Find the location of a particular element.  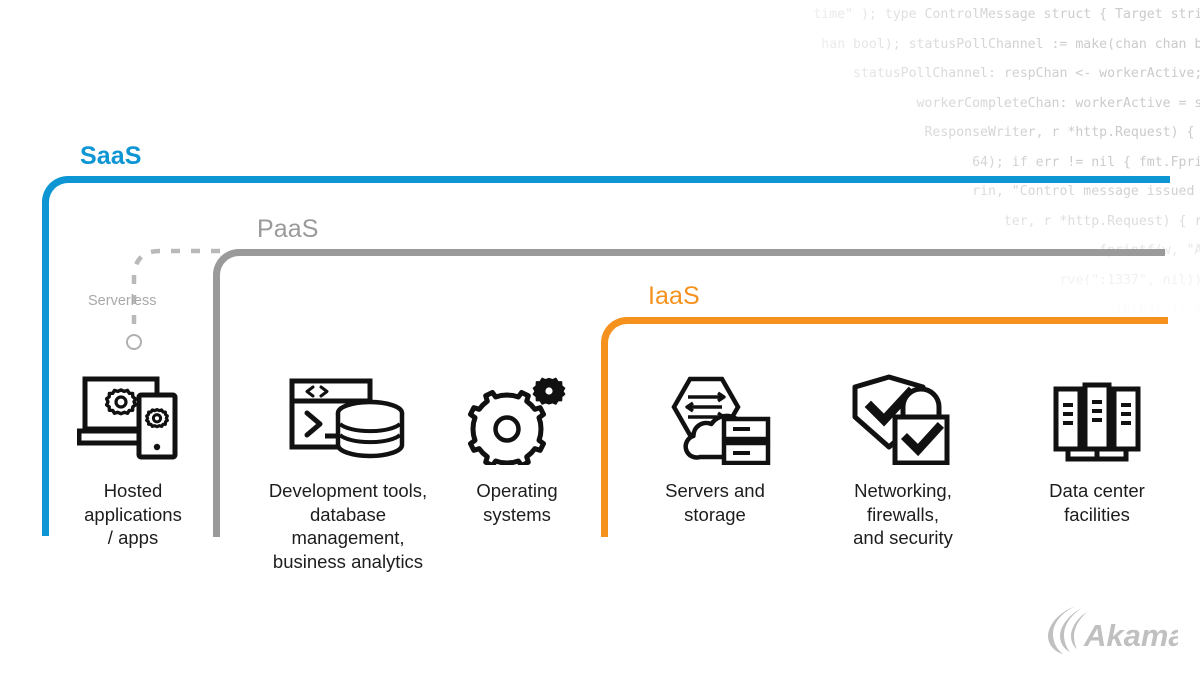

column-hosted-applications: Hosted applications / apps is located at coordinates (133, 452).